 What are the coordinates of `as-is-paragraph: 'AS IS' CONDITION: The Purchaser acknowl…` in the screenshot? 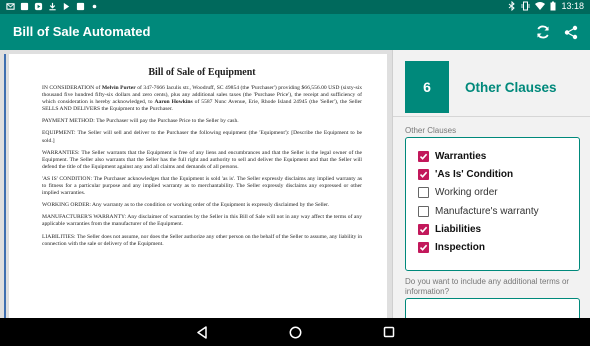 It's located at (202, 186).